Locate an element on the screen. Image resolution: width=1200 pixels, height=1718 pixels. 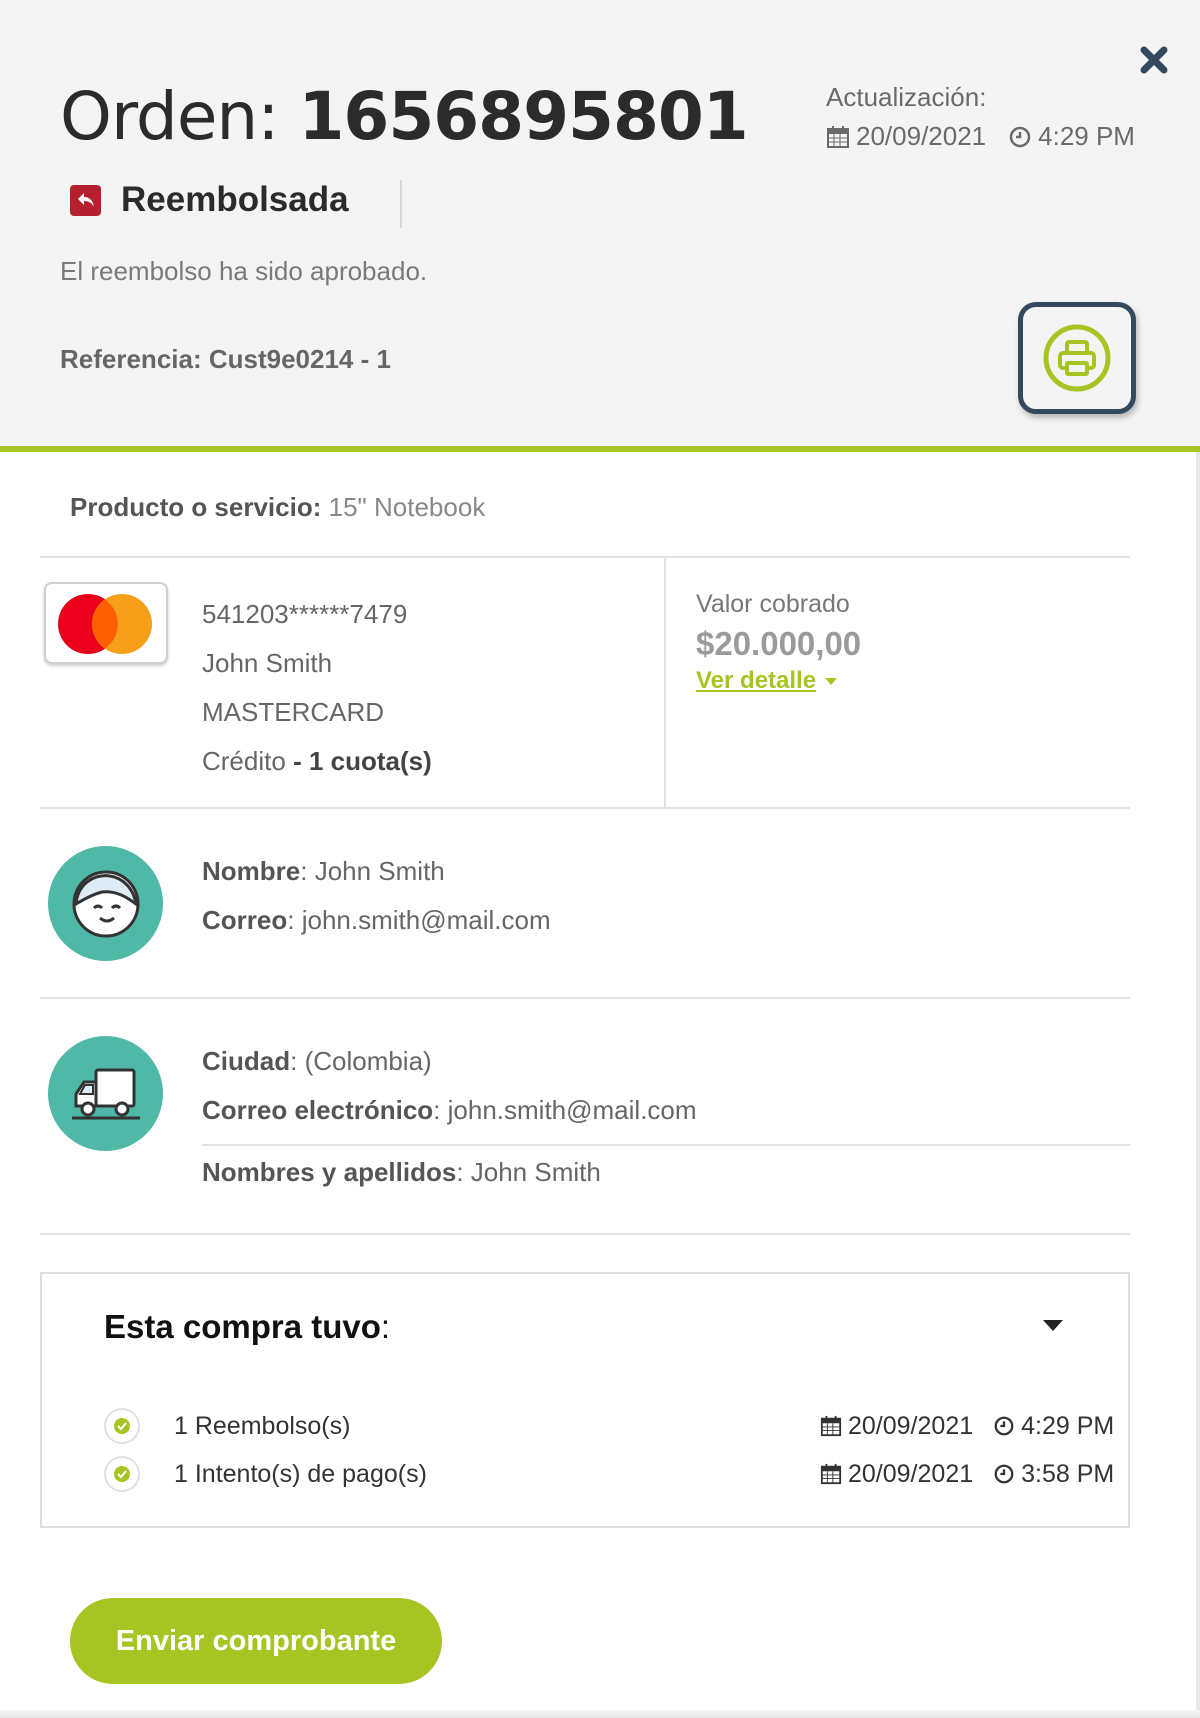
print-button is located at coordinates (1077, 358).